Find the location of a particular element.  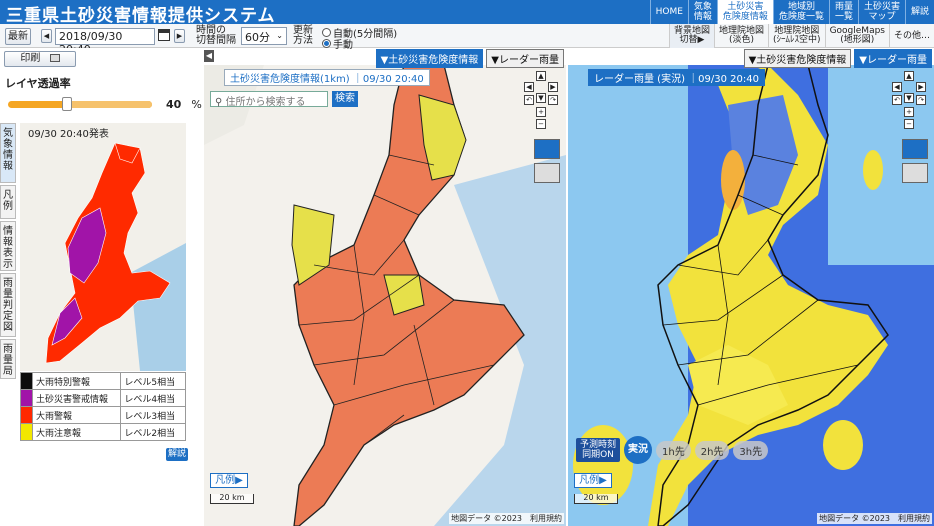

left-pane-tabs: ▼土砂災害危険度情報 ▼レーダー雨量 is located at coordinates (469, 58).